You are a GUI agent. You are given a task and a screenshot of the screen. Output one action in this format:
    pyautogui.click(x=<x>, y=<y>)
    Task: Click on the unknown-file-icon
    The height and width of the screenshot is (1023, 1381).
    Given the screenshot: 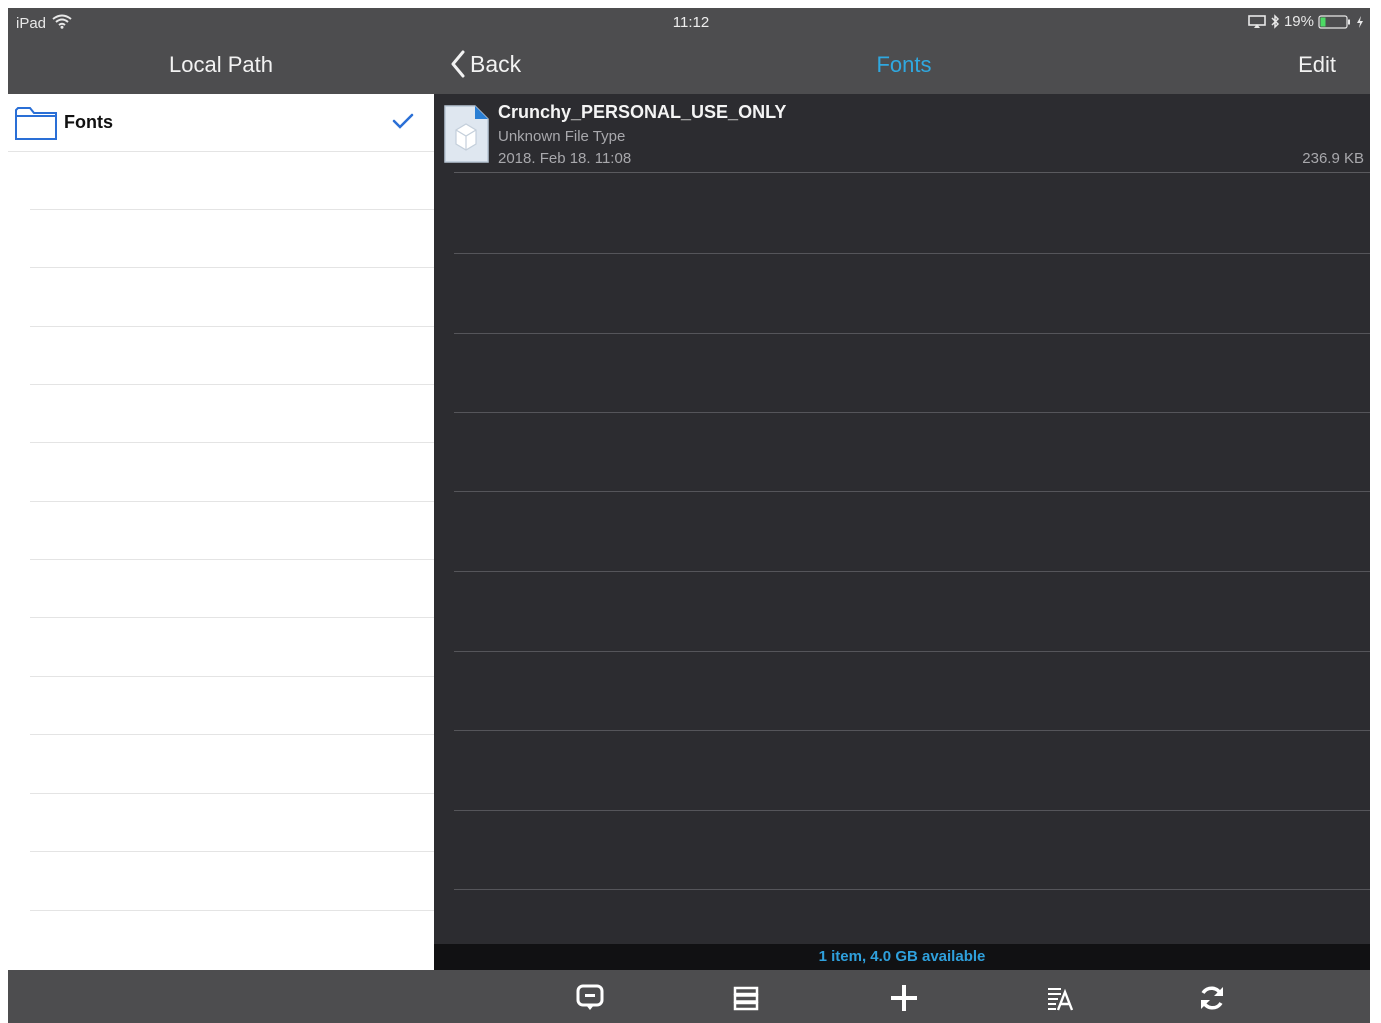 What is the action you would take?
    pyautogui.click(x=466, y=134)
    